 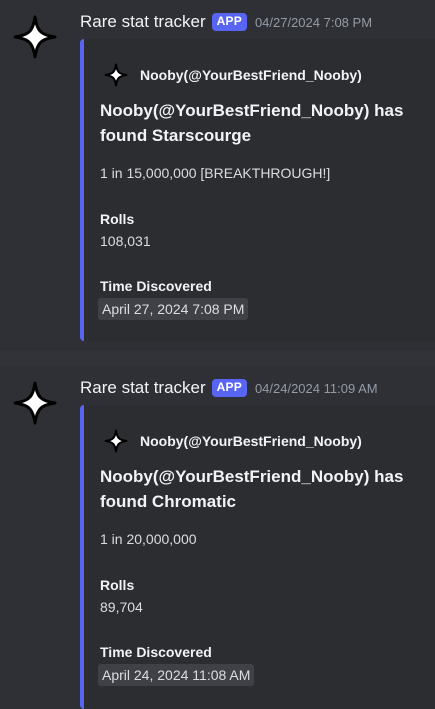 I want to click on embed-description: 1 in 15,000,000 [BREAKTHROUGH!], so click(x=215, y=173).